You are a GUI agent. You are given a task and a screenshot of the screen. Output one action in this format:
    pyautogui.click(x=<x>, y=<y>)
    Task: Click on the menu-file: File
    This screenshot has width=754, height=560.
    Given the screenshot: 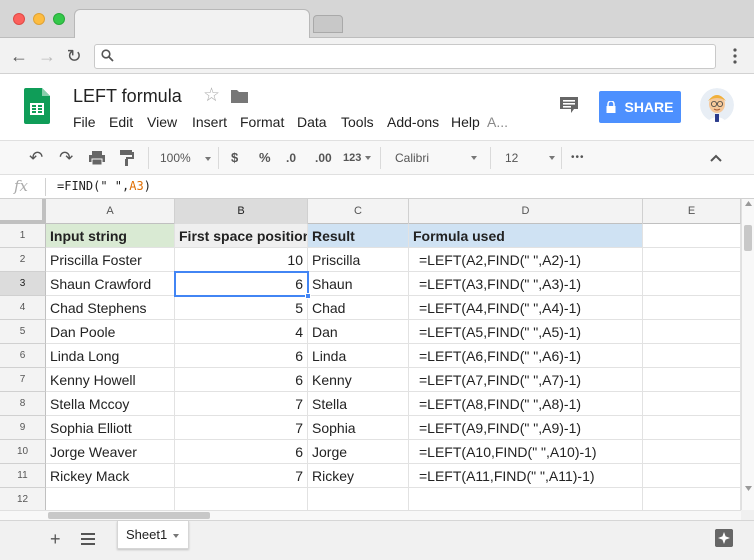 What is the action you would take?
    pyautogui.click(x=91, y=122)
    